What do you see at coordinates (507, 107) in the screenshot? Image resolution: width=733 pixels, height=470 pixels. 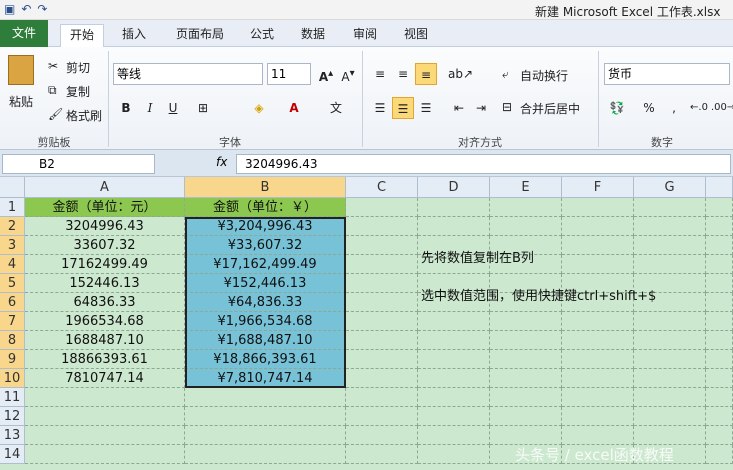 I see `merge-icon: ⊟` at bounding box center [507, 107].